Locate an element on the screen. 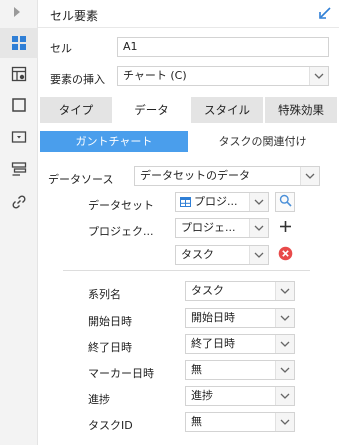 The width and height of the screenshot is (339, 445). tab-style: スタイル is located at coordinates (227, 110).